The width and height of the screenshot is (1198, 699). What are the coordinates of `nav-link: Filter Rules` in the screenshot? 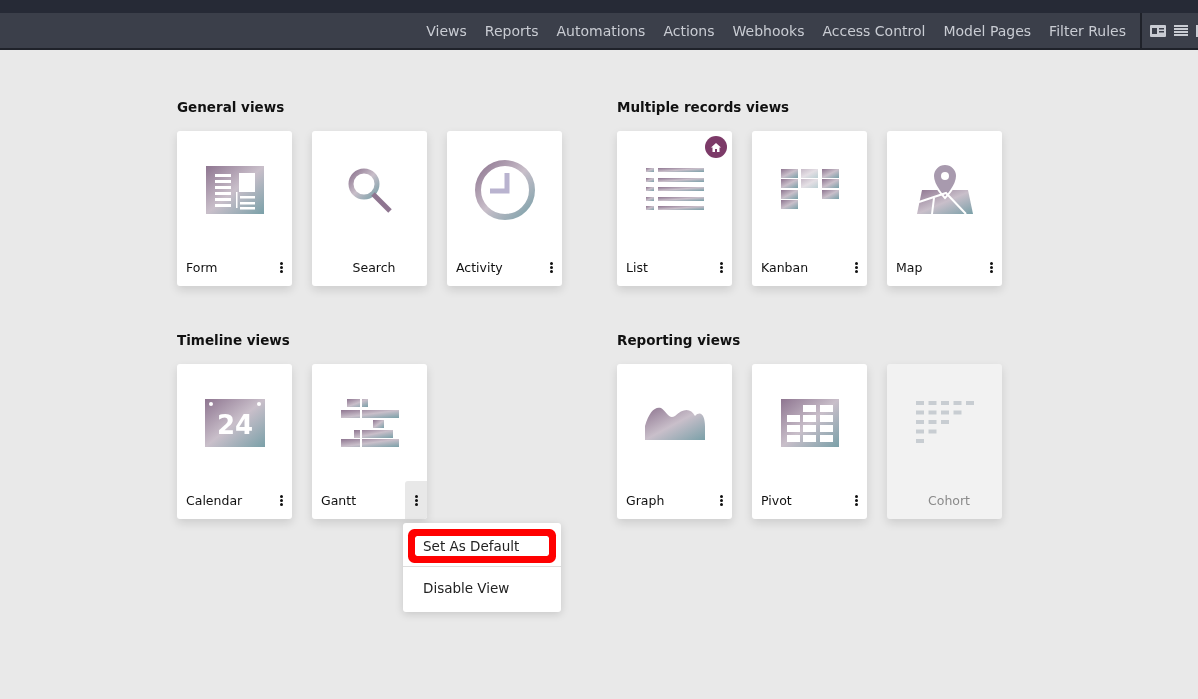 It's located at (1087, 30).